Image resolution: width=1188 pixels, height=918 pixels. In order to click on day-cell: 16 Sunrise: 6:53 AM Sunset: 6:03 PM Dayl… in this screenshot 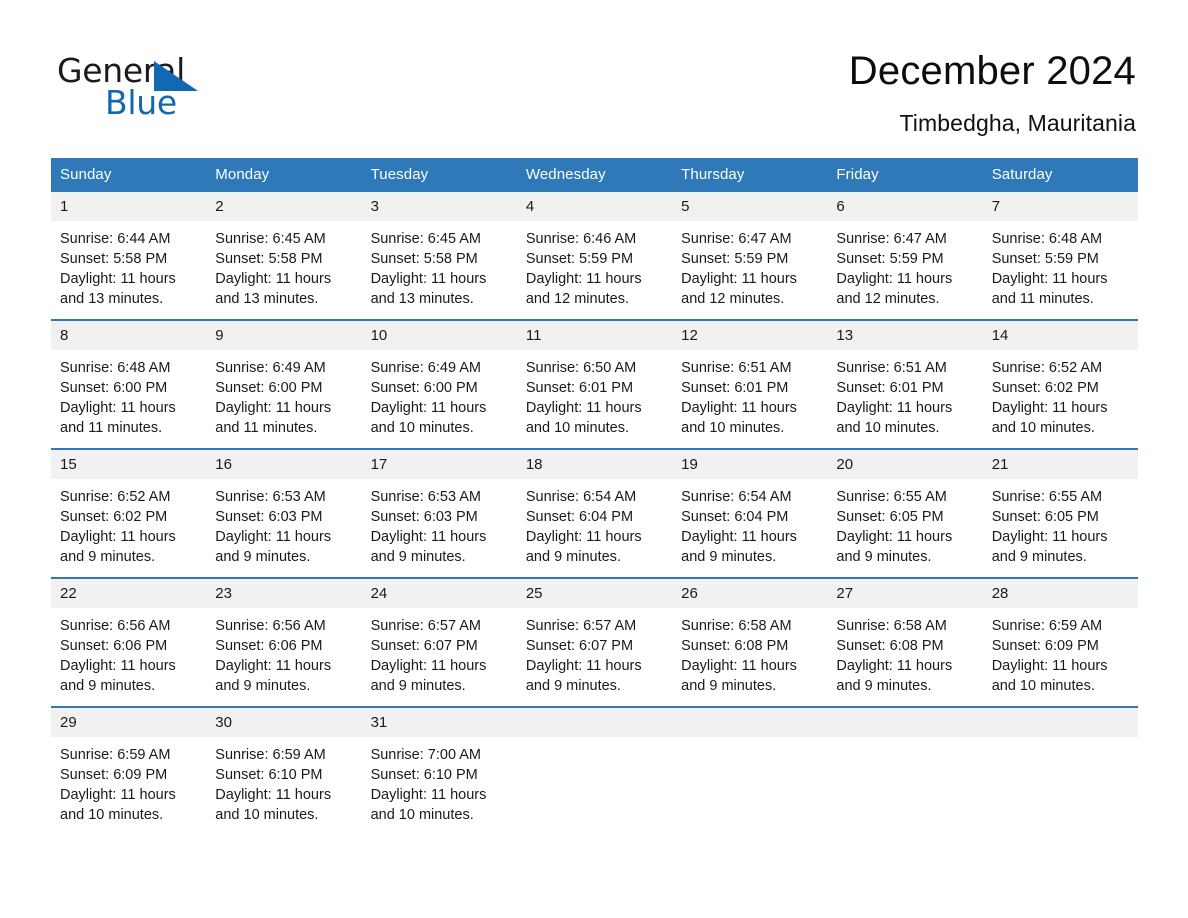, I will do `click(284, 513)`.